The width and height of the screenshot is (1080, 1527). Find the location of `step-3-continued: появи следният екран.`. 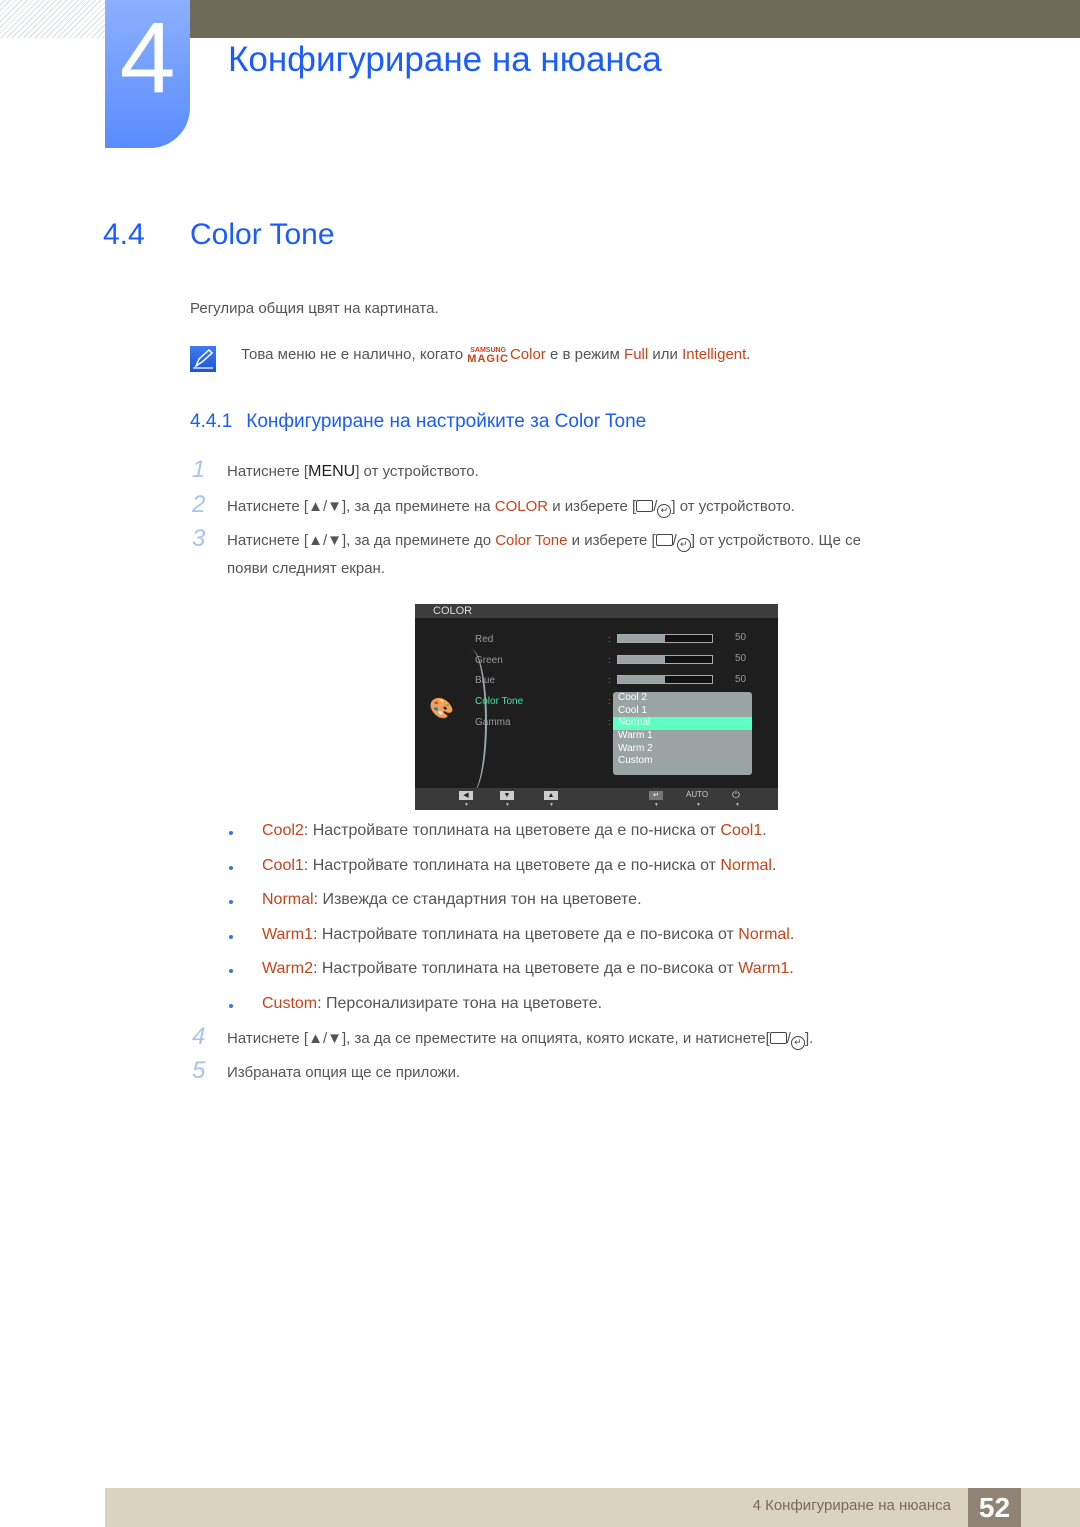

step-3-continued: появи следният екран. is located at coordinates (306, 568).